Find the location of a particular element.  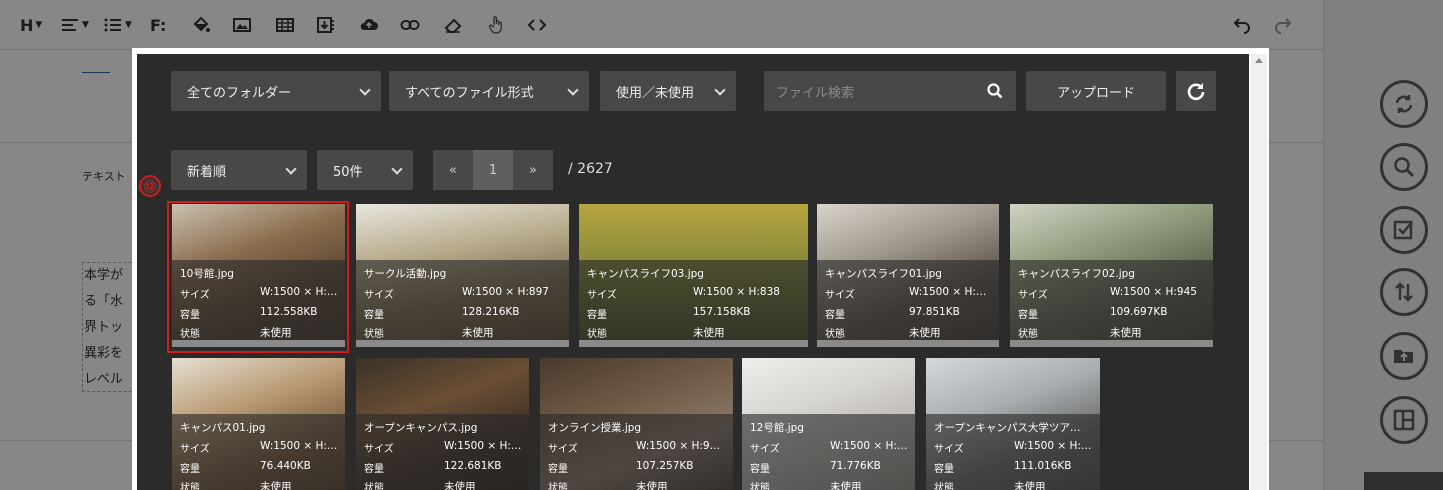

usage-select-value: 使用／未使用 is located at coordinates (655, 93).